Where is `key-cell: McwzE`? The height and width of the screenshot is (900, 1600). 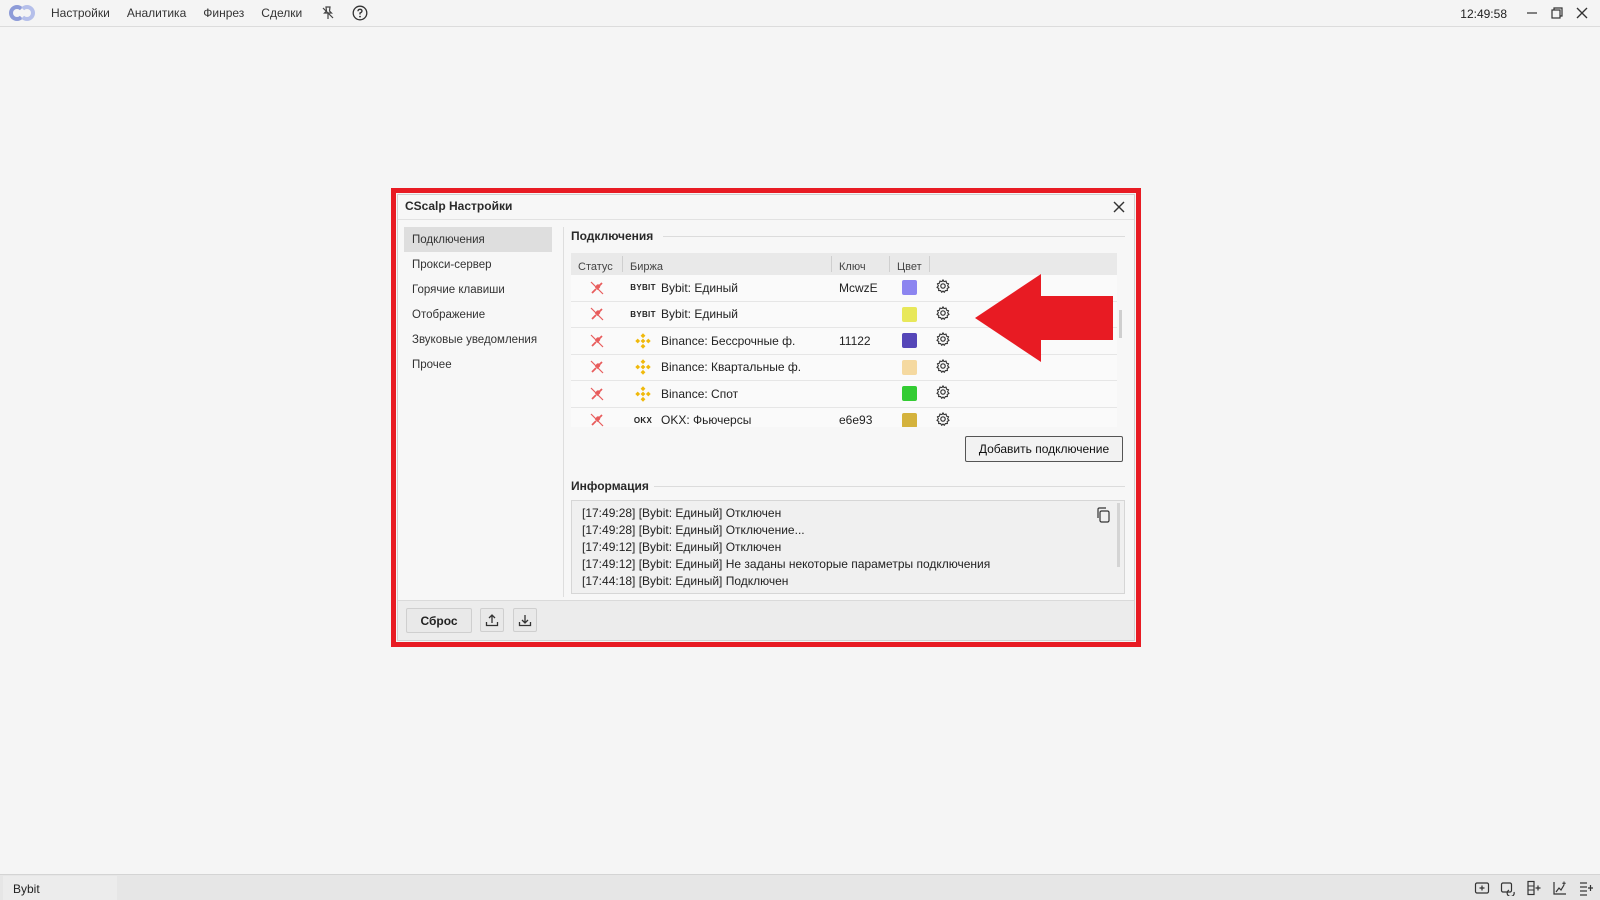
key-cell: McwzE is located at coordinates (858, 287).